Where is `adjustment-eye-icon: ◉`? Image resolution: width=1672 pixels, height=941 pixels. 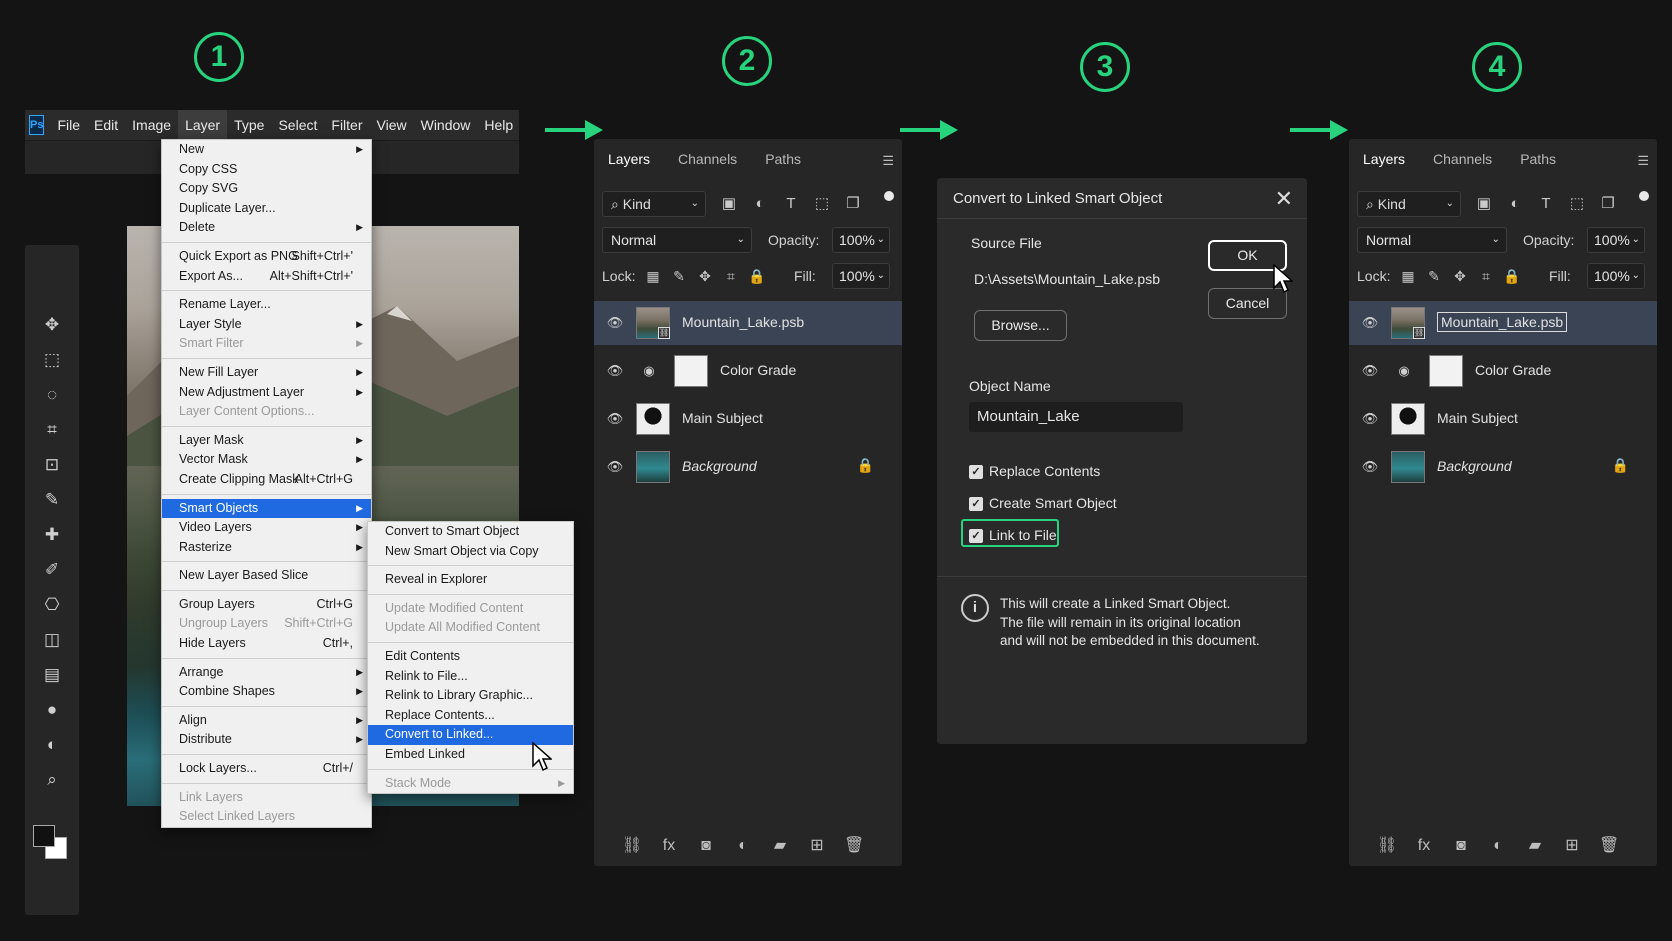 adjustment-eye-icon: ◉ is located at coordinates (1404, 371).